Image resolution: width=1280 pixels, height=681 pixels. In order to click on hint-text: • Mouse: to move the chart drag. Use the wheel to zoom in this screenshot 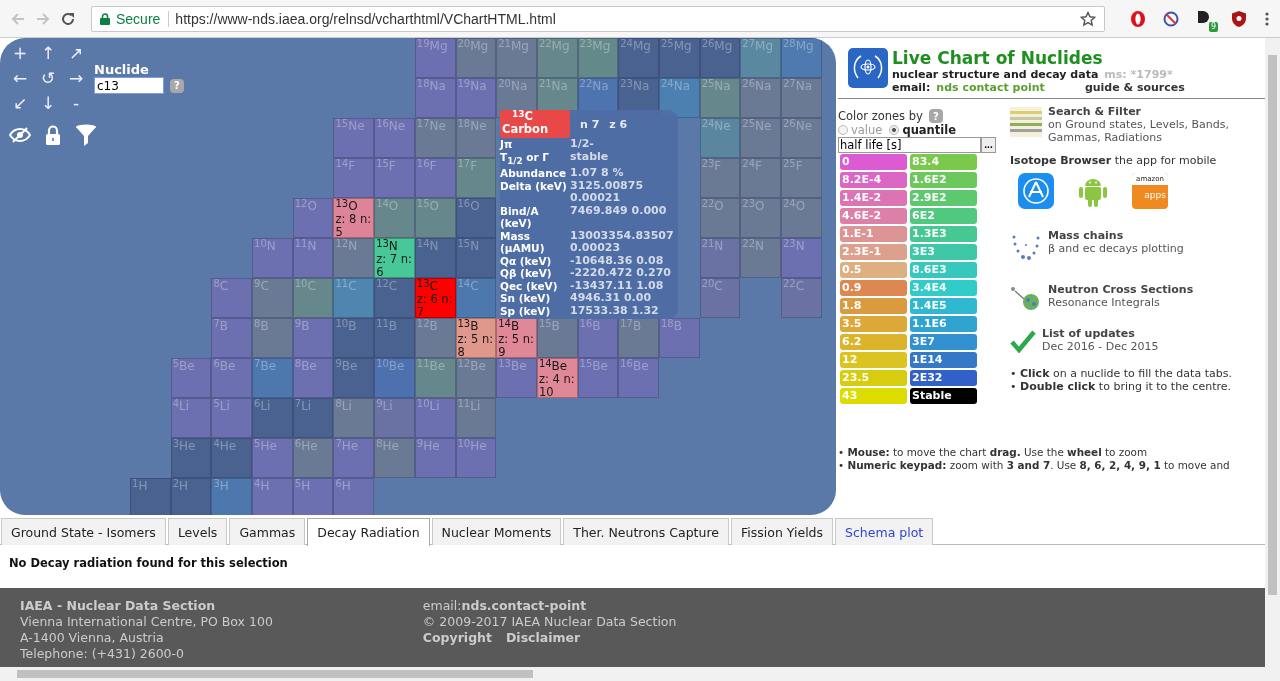, I will do `click(993, 452)`.